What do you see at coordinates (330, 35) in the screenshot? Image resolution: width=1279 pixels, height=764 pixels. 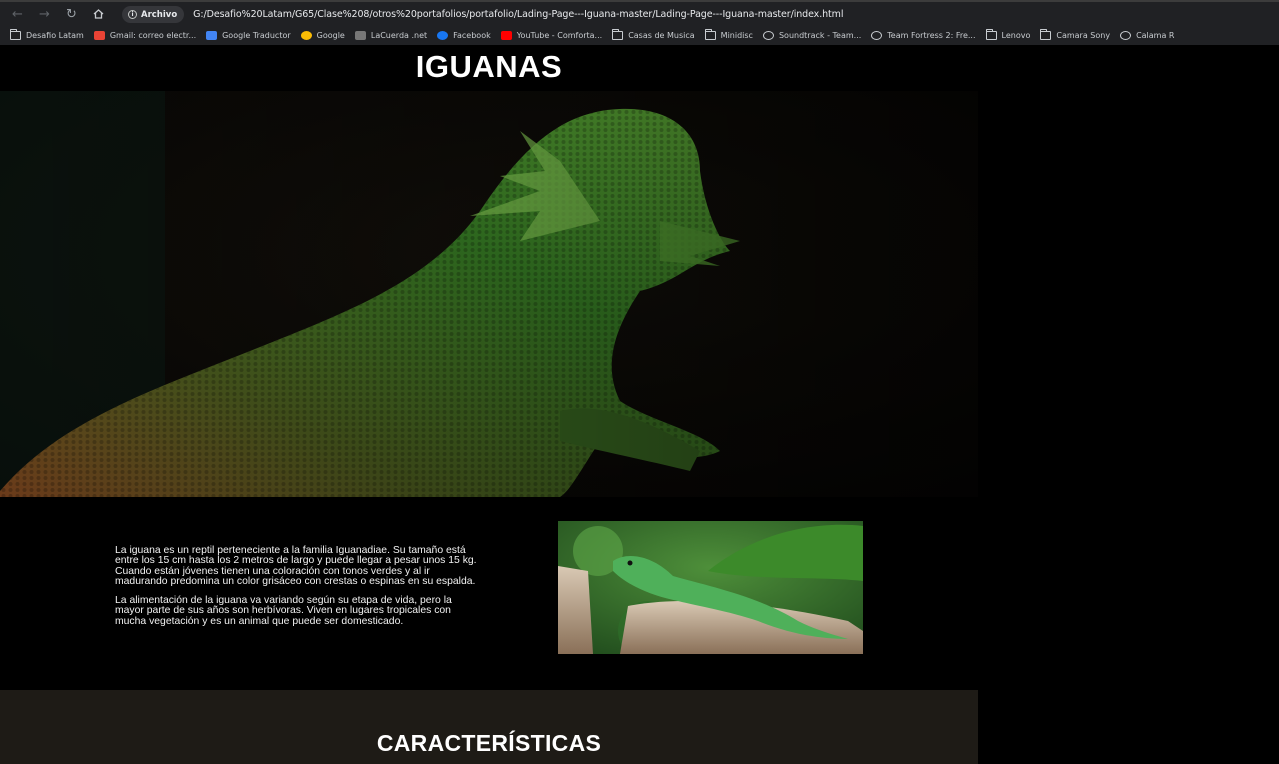 I see `bookmark-label: Google` at bounding box center [330, 35].